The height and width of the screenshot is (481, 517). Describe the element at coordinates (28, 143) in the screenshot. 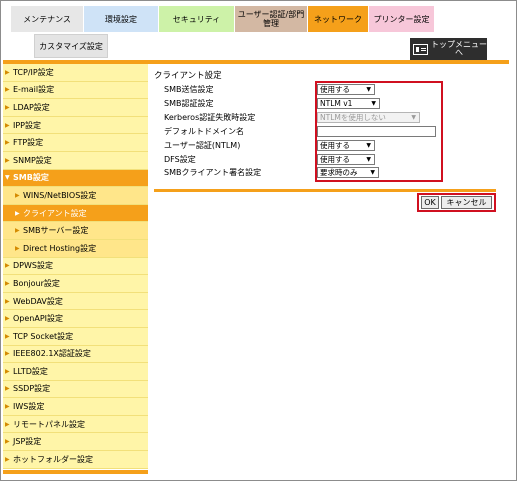

I see `sidebar-item-label: FTP設定` at that location.